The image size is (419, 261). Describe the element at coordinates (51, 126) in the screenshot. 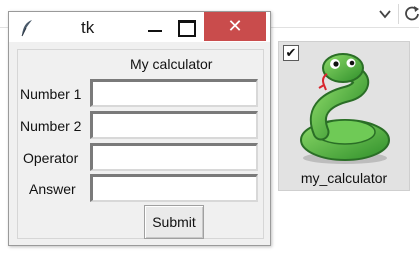

I see `number2-label: Number 2` at that location.